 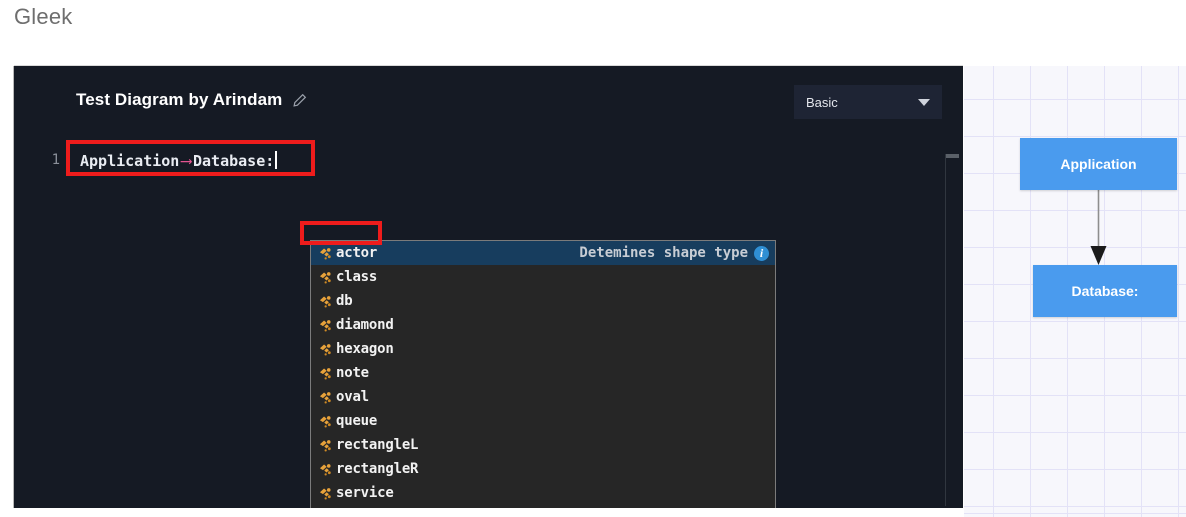 What do you see at coordinates (186, 160) in the screenshot?
I see `code-token-arrow: ⟶` at bounding box center [186, 160].